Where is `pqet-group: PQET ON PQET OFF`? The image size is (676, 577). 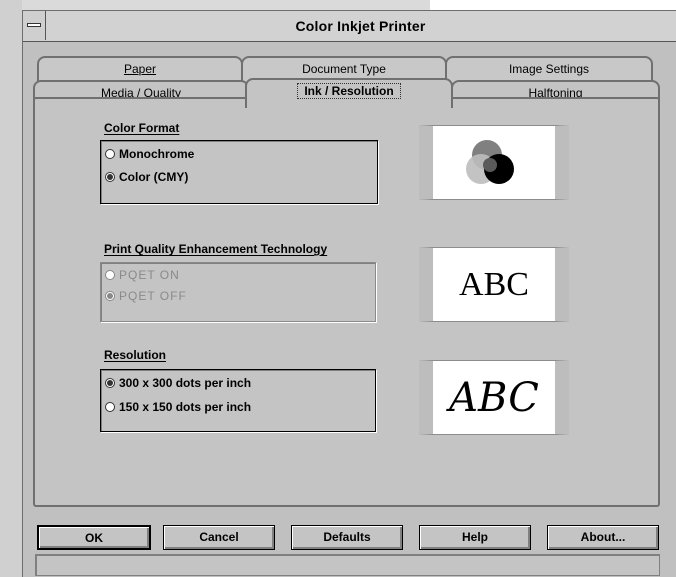
pqet-group: PQET ON PQET OFF is located at coordinates (238, 292).